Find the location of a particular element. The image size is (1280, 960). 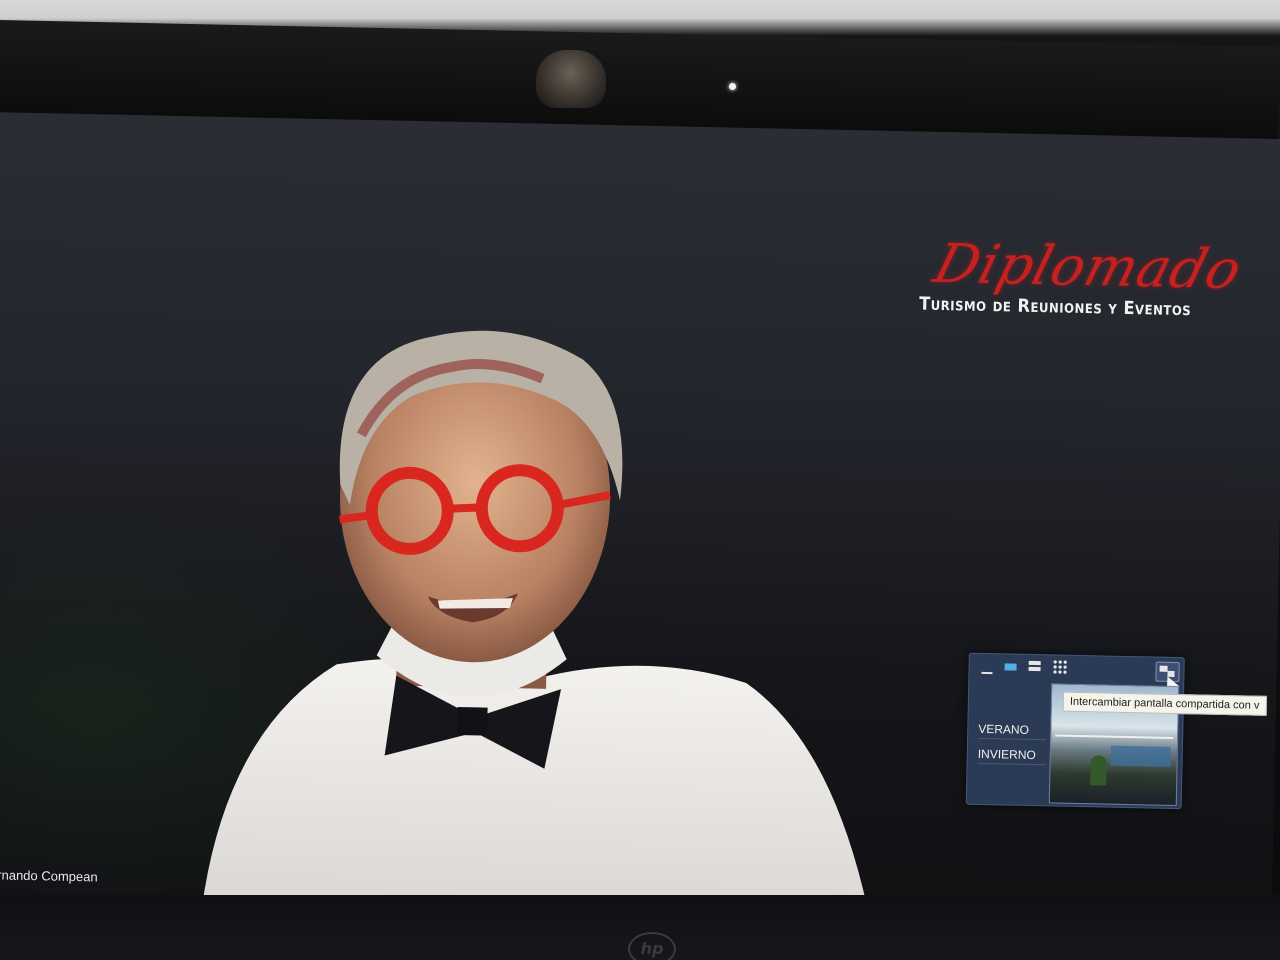

diplomado-logo: Diplomado Turismo de Reuniones y Eventos is located at coordinates (1084, 276).